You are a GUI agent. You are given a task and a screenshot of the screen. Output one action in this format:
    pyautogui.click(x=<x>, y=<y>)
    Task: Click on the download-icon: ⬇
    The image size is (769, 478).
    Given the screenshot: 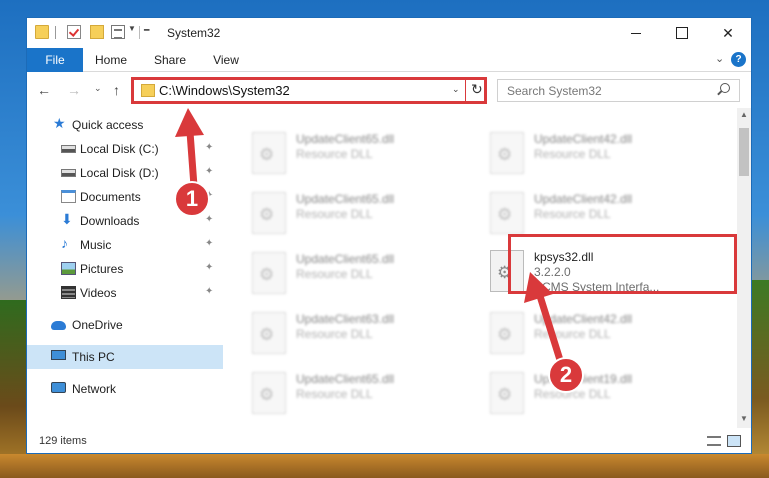 What is the action you would take?
    pyautogui.click(x=67, y=219)
    